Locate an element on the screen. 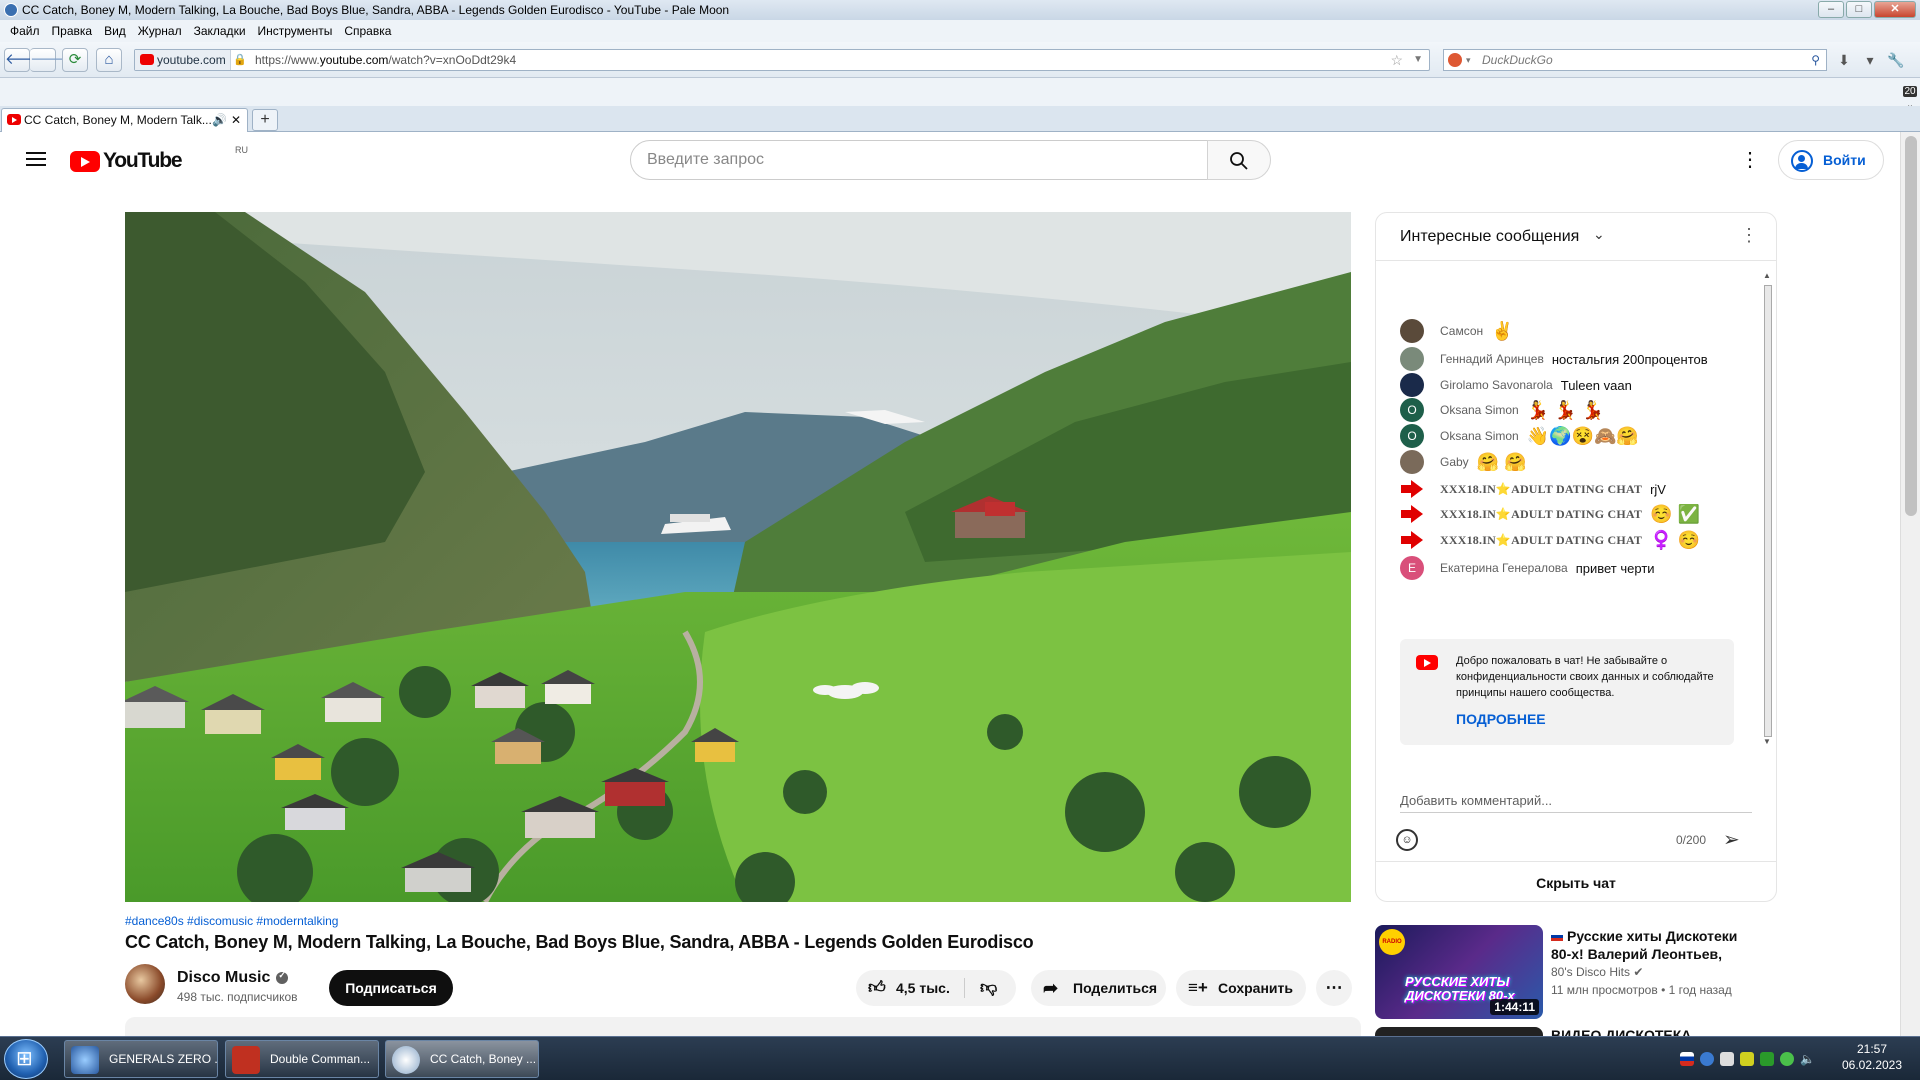  power-icon is located at coordinates (1747, 1059).